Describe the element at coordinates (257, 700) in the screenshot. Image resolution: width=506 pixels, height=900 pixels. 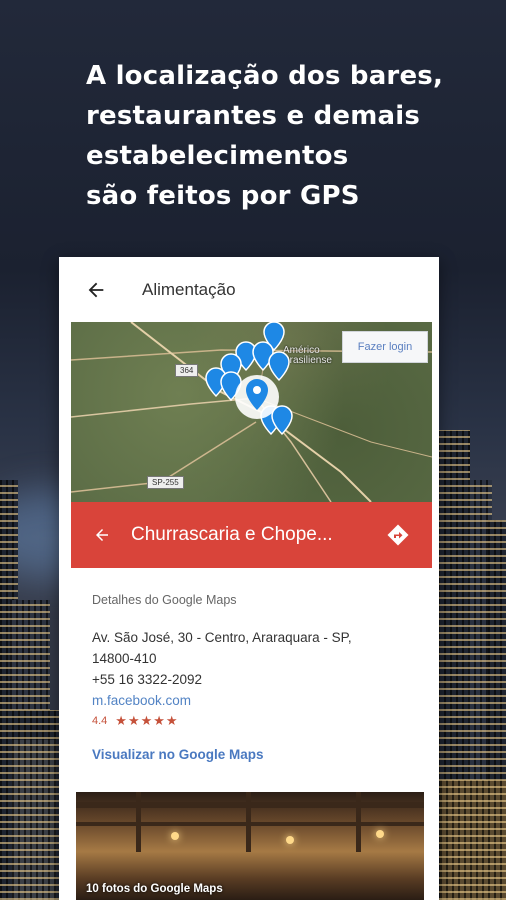
I see `website-link: m.facebook.com` at that location.